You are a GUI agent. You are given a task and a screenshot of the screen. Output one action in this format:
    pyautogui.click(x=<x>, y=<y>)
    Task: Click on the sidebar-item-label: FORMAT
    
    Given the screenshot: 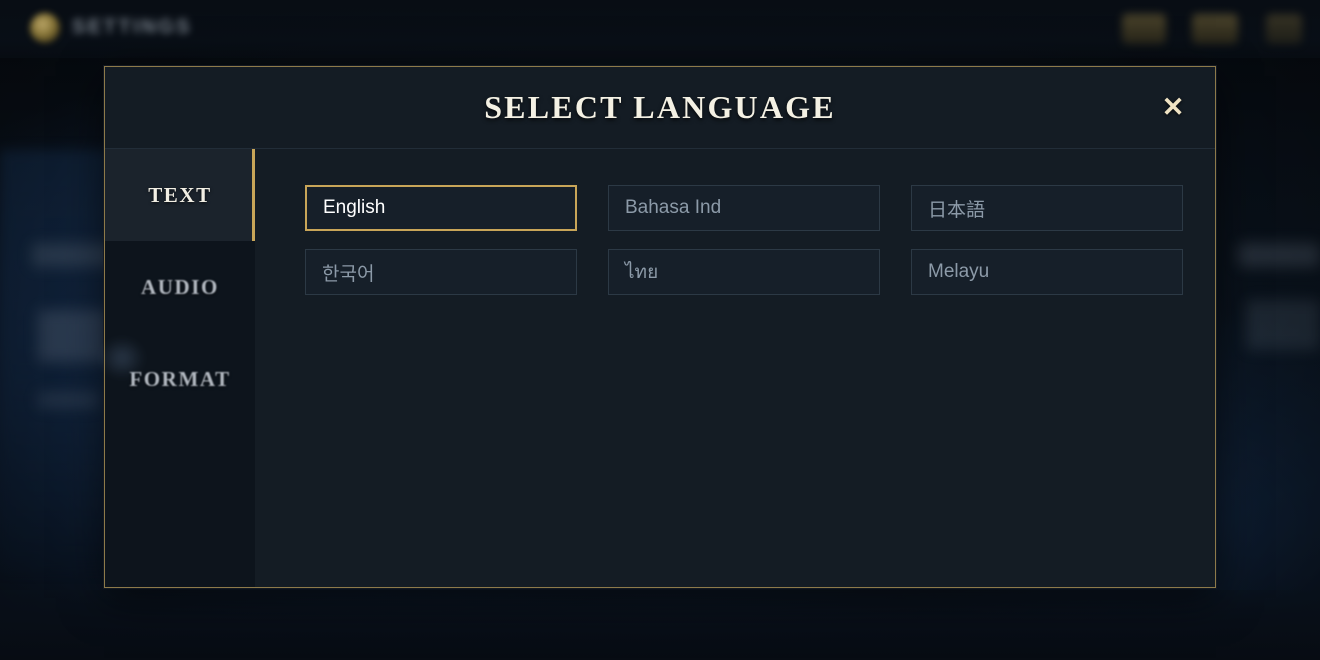 What is the action you would take?
    pyautogui.click(x=180, y=378)
    